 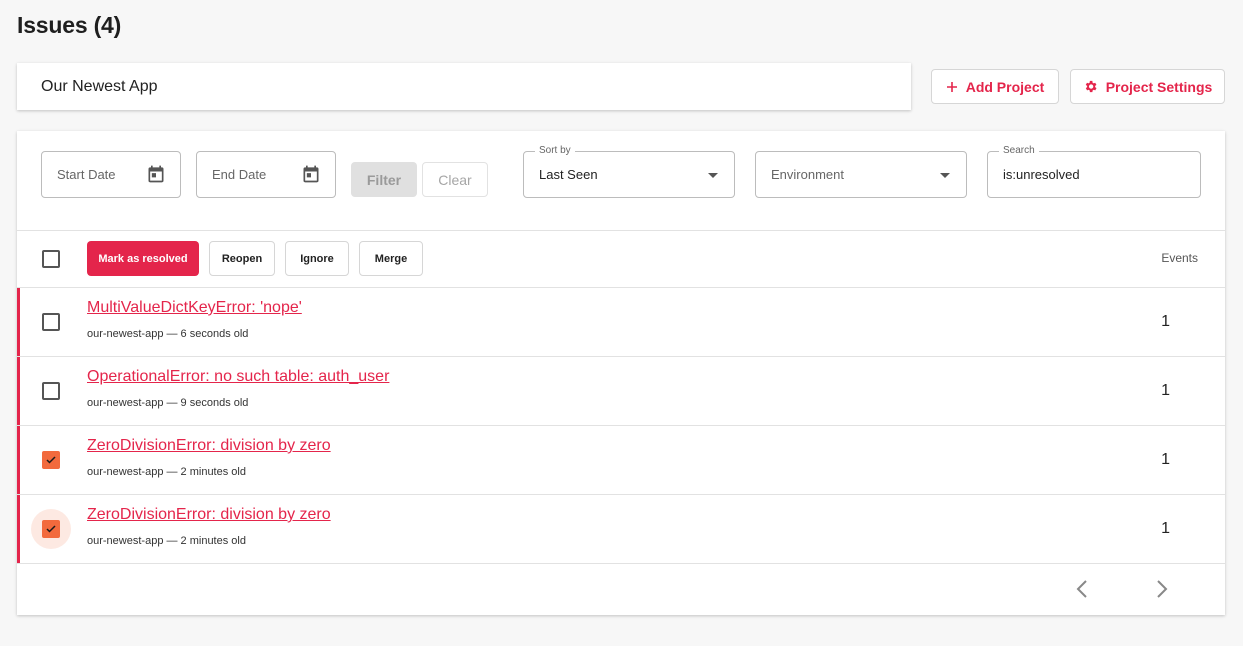 I want to click on start-date-field: Start Date, so click(x=111, y=174).